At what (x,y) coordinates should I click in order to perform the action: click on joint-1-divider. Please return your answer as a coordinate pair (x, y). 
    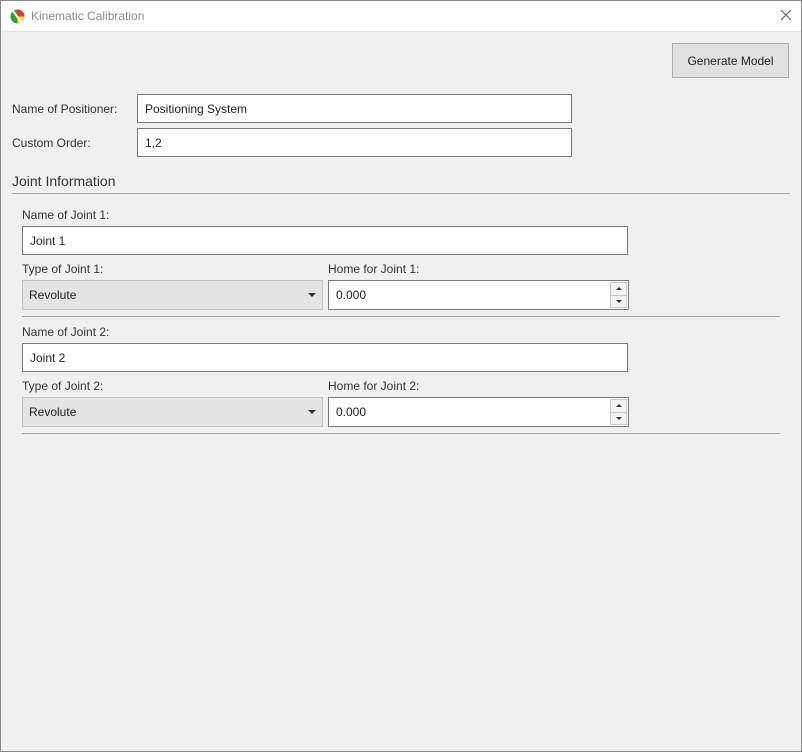
    Looking at the image, I should click on (401, 316).